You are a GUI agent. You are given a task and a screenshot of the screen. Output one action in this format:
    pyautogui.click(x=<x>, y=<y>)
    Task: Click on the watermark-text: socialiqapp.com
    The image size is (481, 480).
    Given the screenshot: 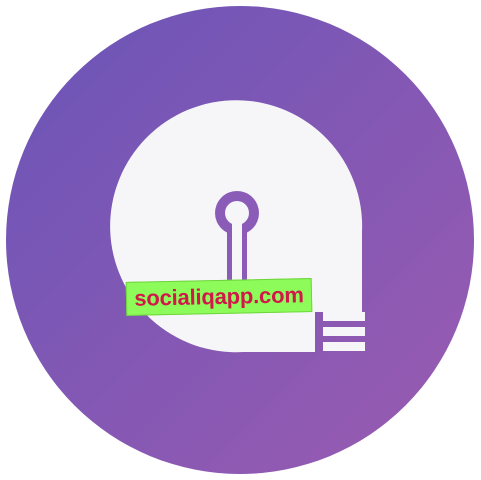 What is the action you would take?
    pyautogui.click(x=219, y=296)
    